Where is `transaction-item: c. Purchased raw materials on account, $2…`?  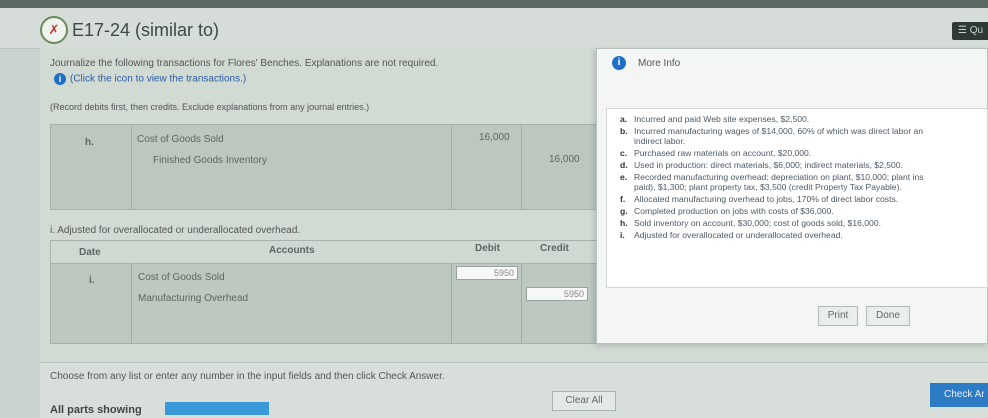
transaction-item: c. Purchased raw materials on account, $2… is located at coordinates (715, 153).